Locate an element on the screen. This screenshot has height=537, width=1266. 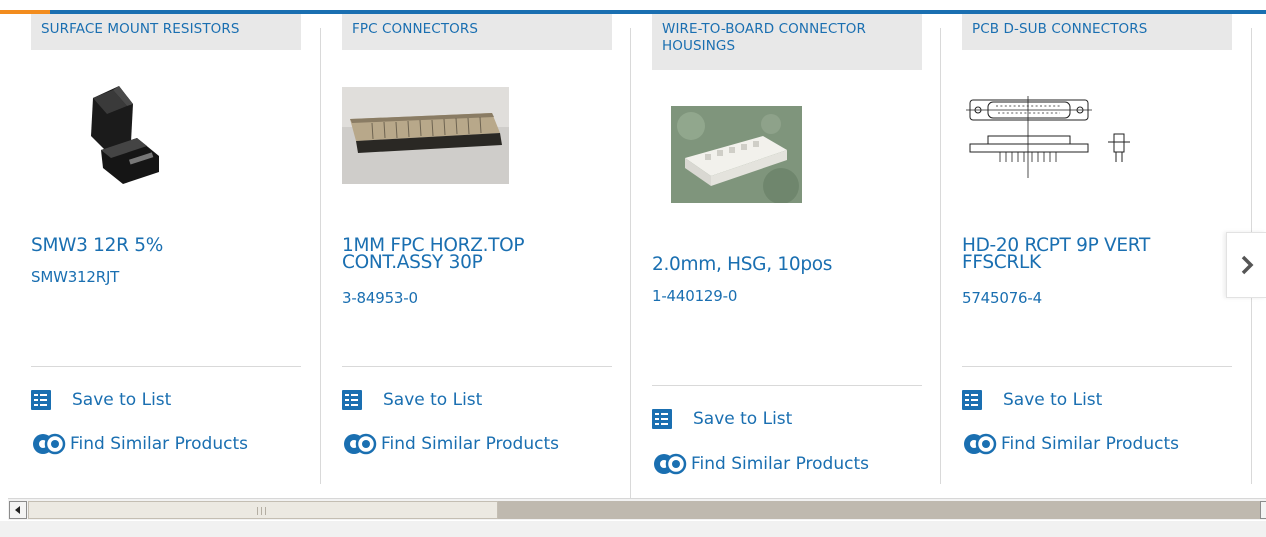
product-name: SMW3 12R 5% is located at coordinates (161, 245).